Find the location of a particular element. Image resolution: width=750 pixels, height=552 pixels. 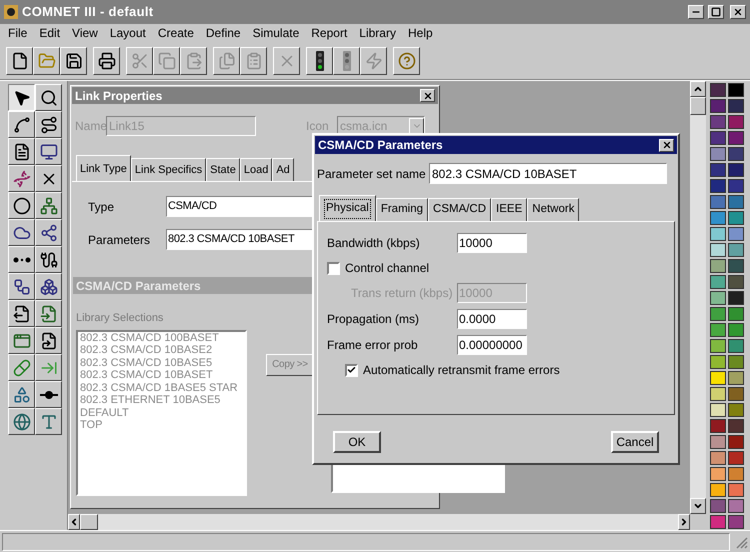

horizontal-scrollbar is located at coordinates (379, 522).